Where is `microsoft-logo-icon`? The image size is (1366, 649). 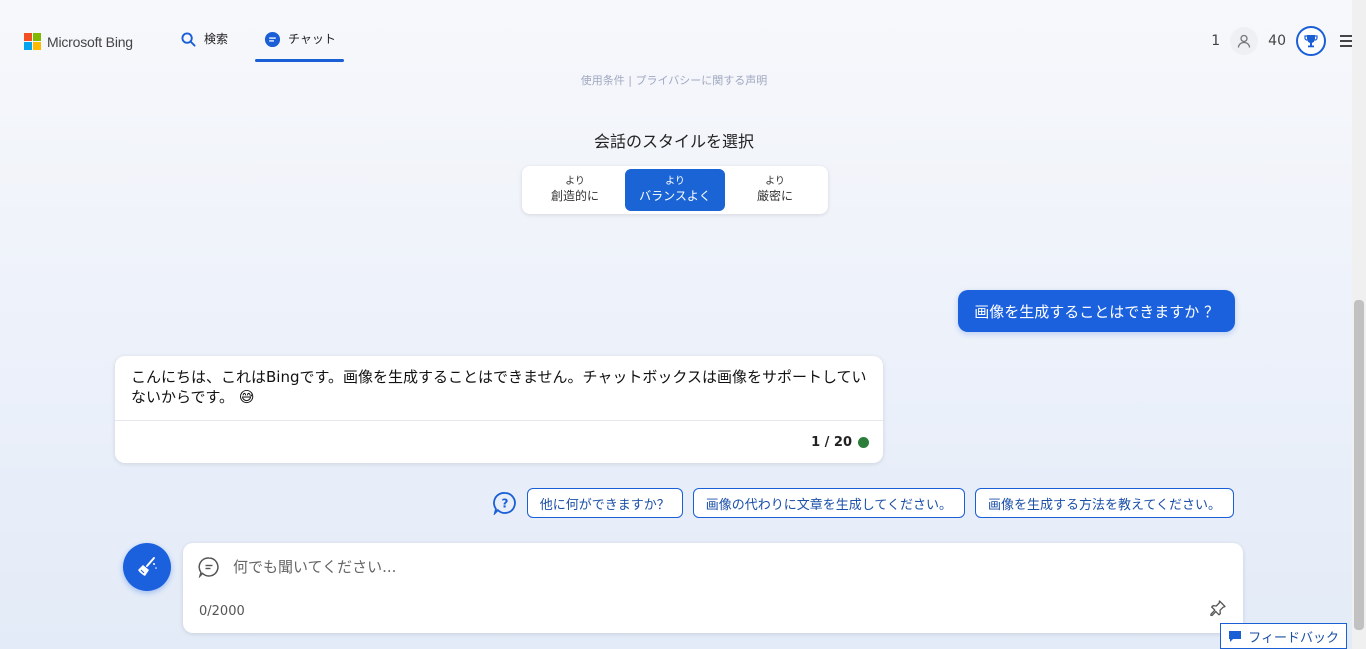 microsoft-logo-icon is located at coordinates (32, 41).